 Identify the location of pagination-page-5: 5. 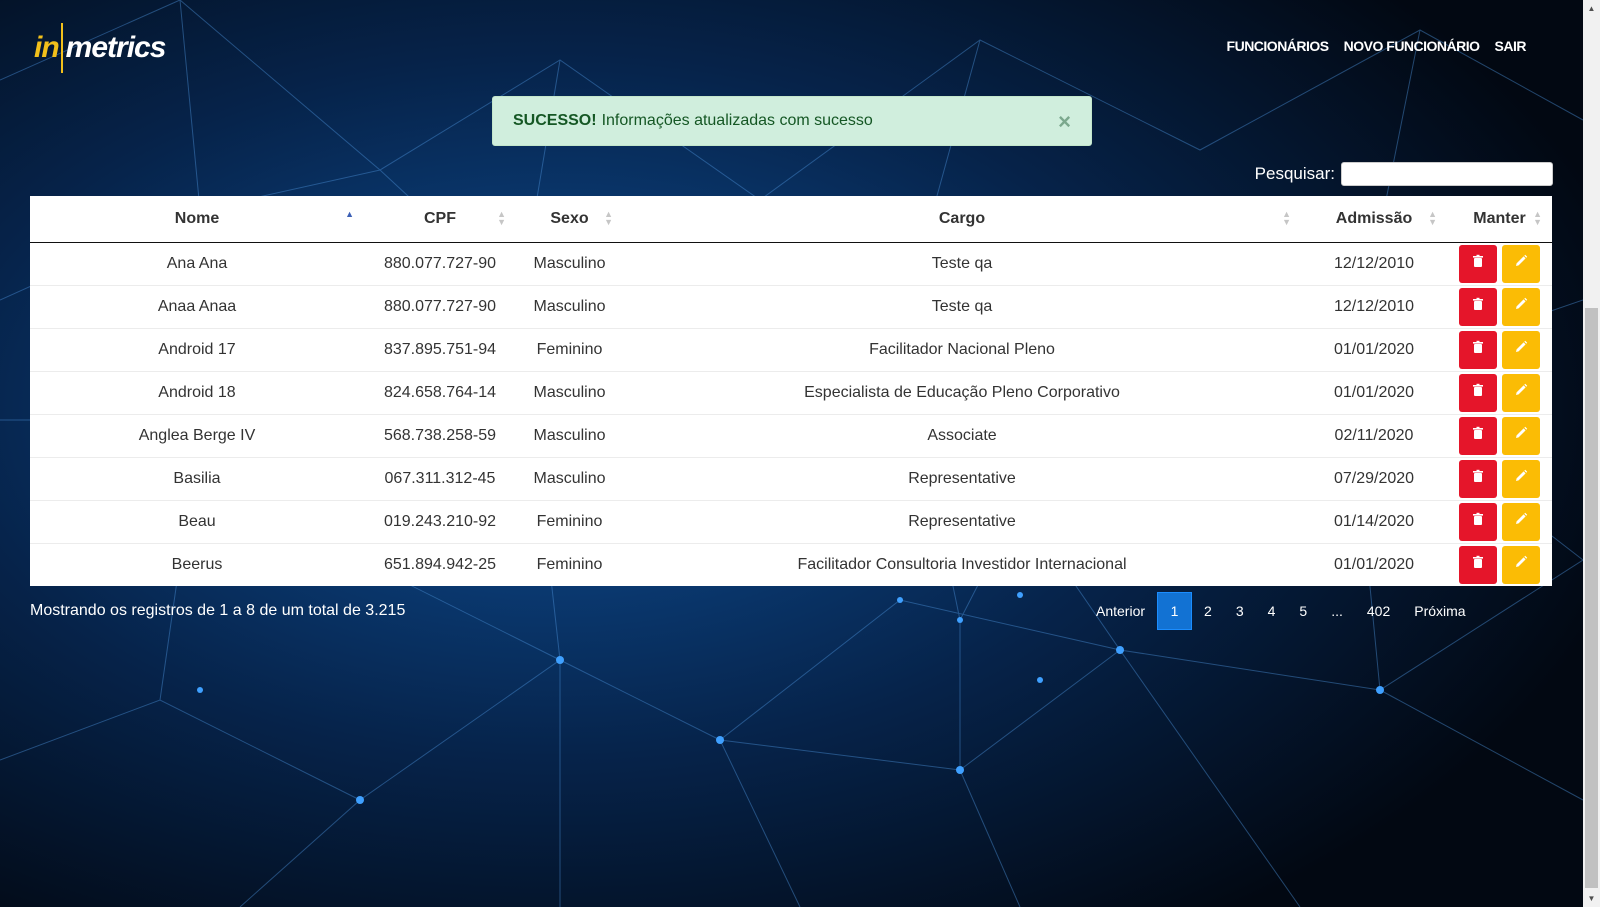
(1303, 611).